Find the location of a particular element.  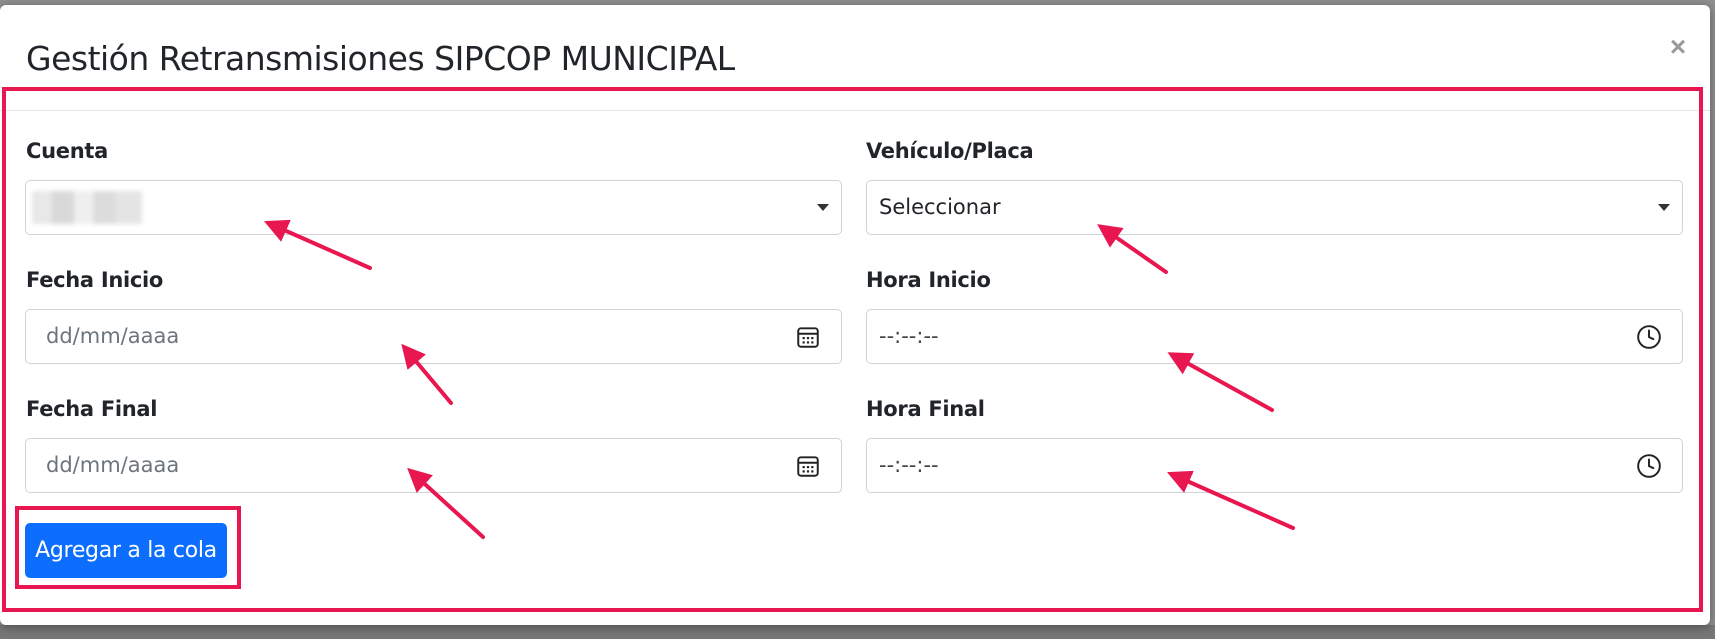

hora-final-placeholder: --:--:-- is located at coordinates (909, 465).